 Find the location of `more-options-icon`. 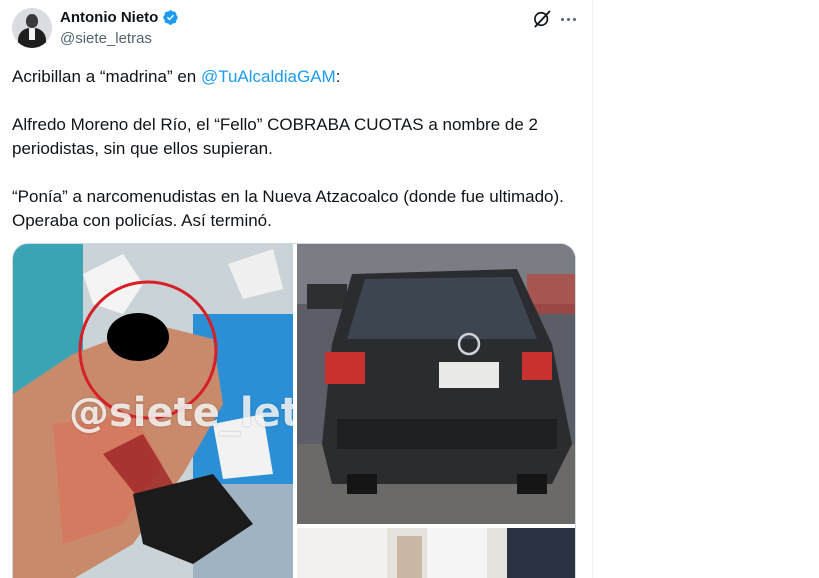

more-options-icon is located at coordinates (568, 19).